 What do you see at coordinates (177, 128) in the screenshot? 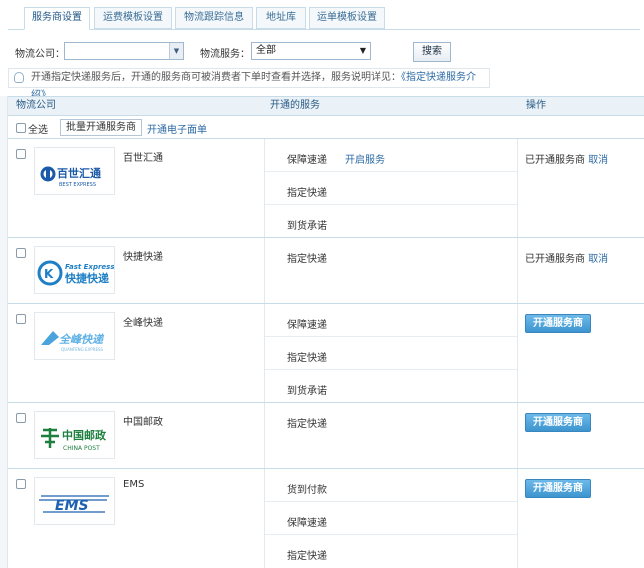
I see `open-e-waybill-link: 开通电子面单` at bounding box center [177, 128].